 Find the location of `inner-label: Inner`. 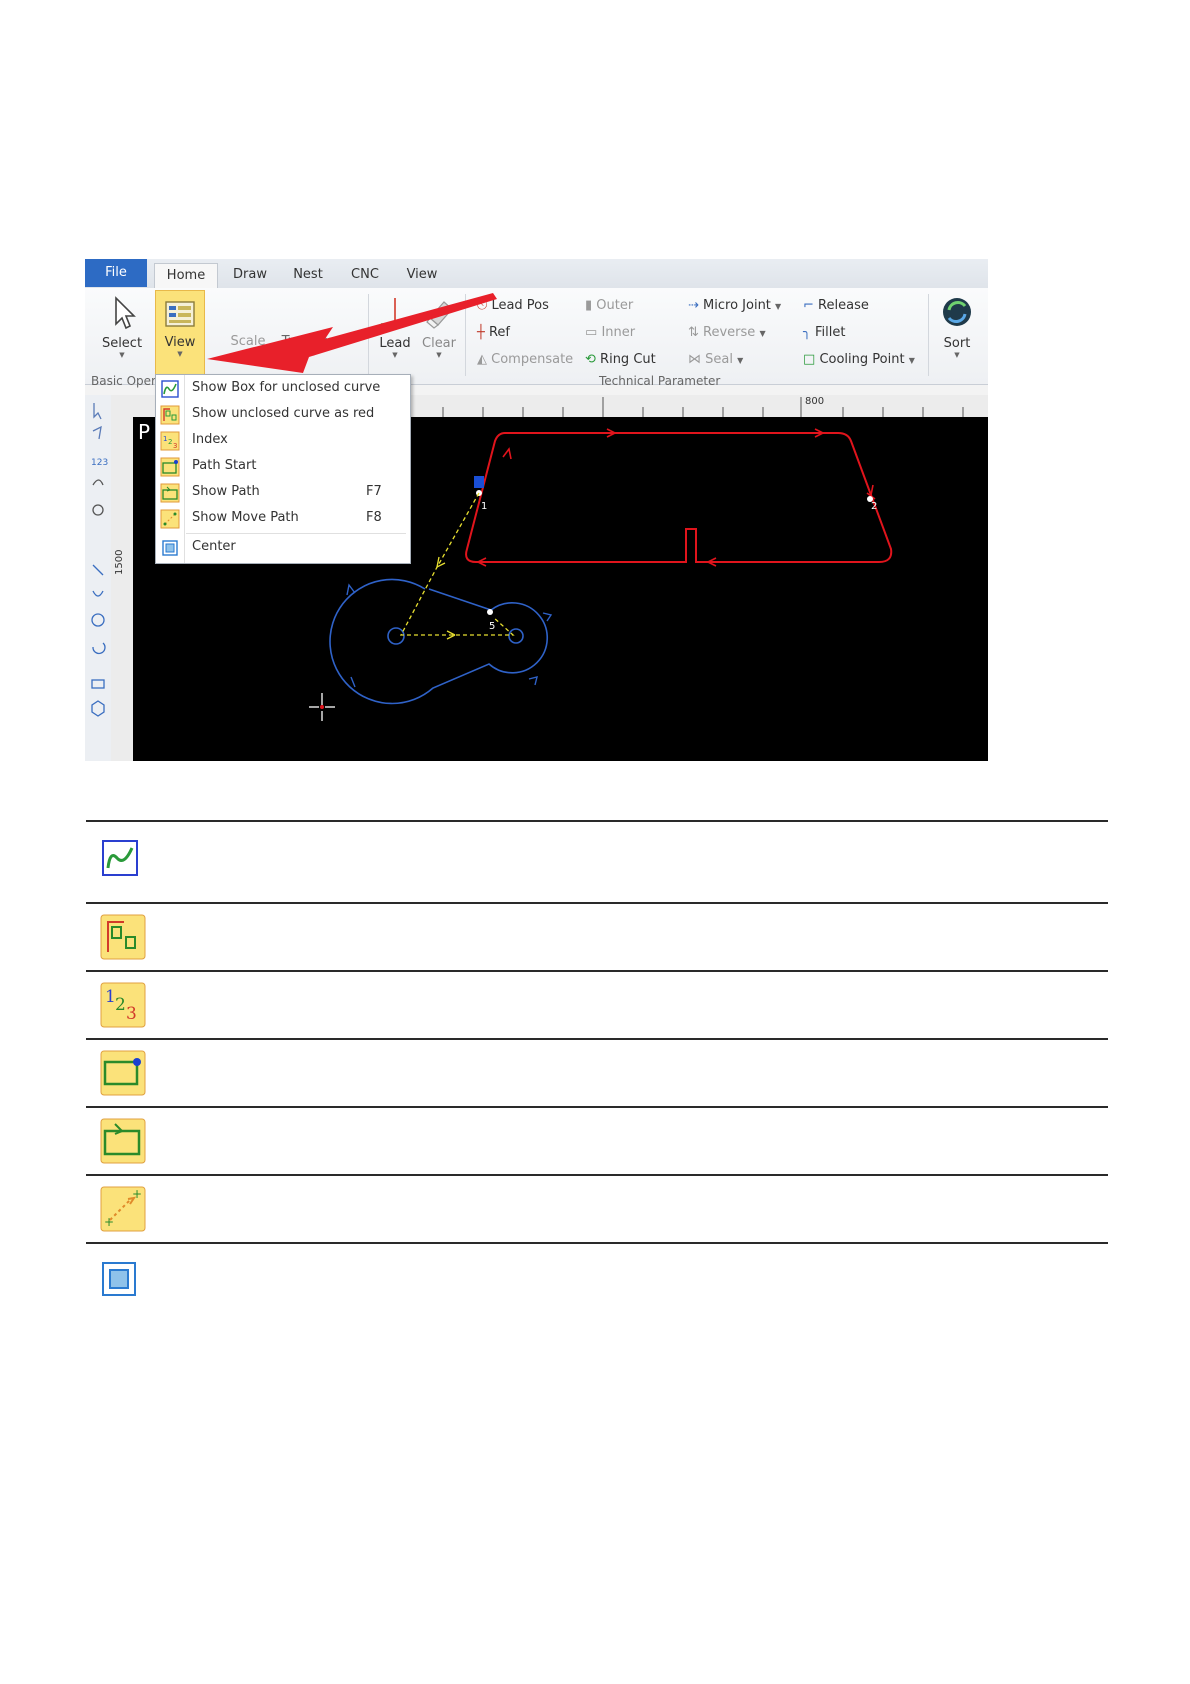

inner-label: Inner is located at coordinates (618, 332).